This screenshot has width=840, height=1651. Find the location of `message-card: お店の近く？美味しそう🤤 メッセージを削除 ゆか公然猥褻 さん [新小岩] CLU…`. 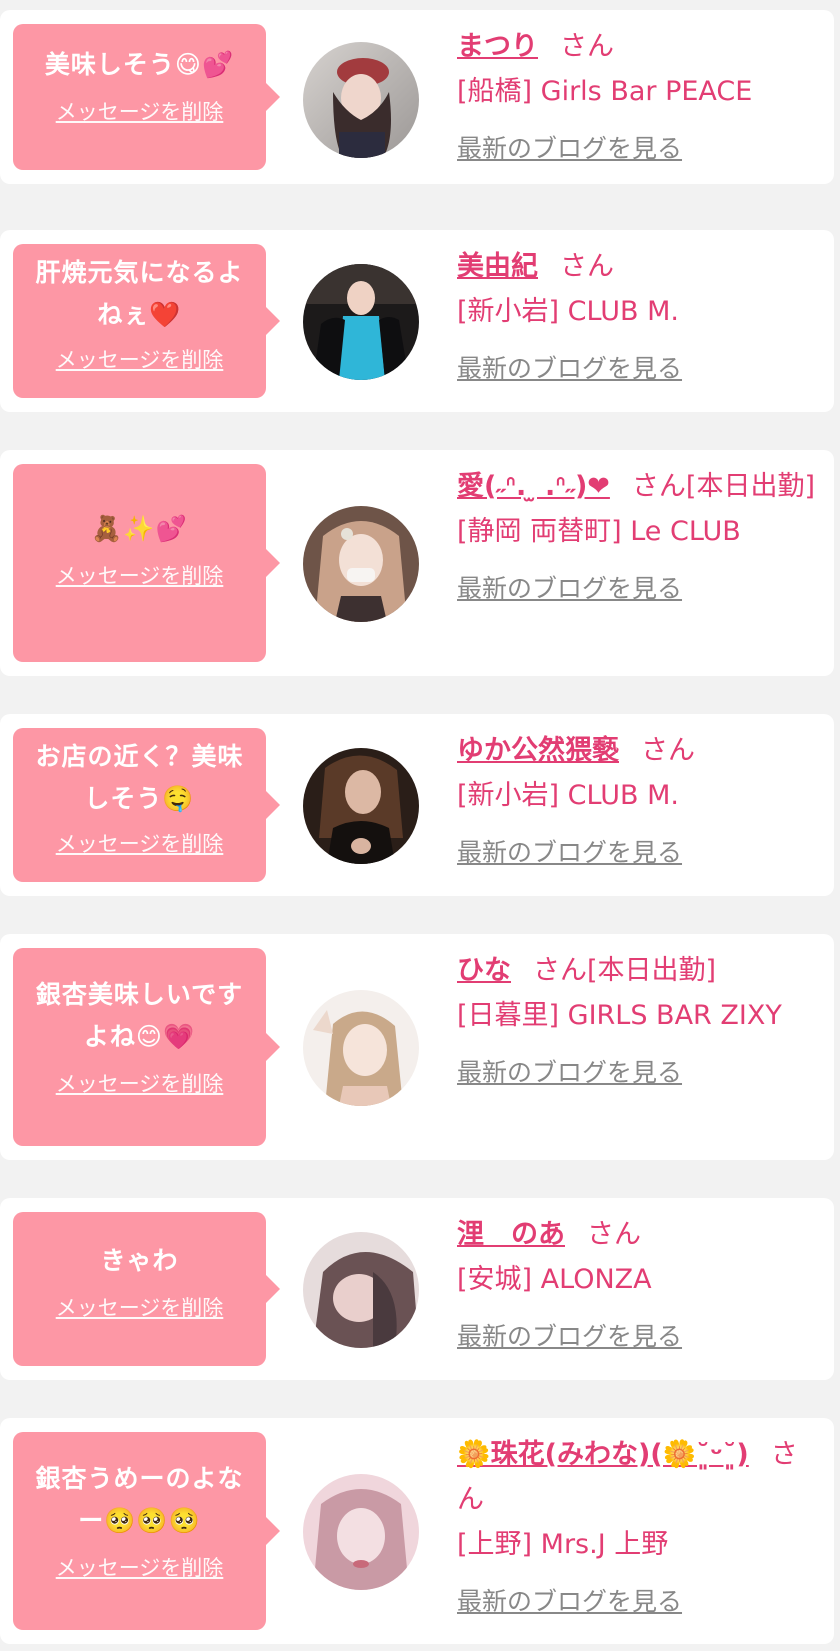

message-card: お店の近く？美味しそう🤤 メッセージを削除 ゆか公然猥褻 さん [新小岩] CLU… is located at coordinates (417, 805).